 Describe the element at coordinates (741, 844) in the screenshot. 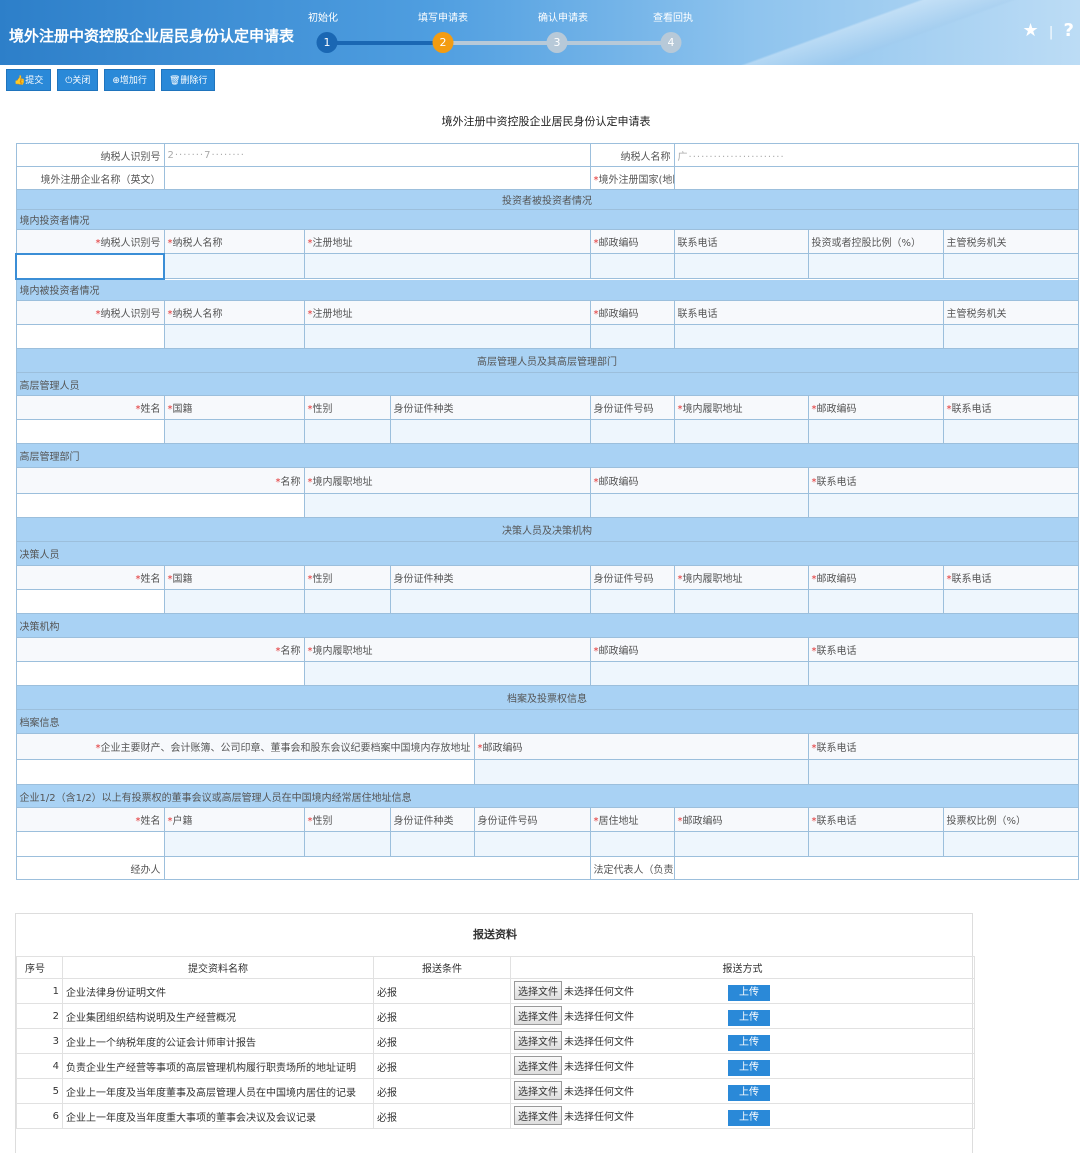

I see `vote-postcode-input` at that location.